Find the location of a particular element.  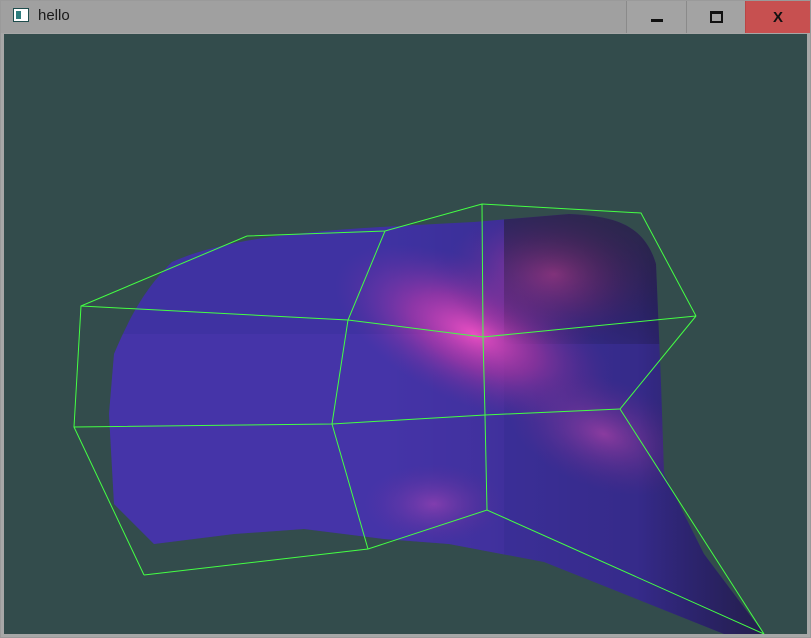

title-bar: hello X is located at coordinates (405, 17).